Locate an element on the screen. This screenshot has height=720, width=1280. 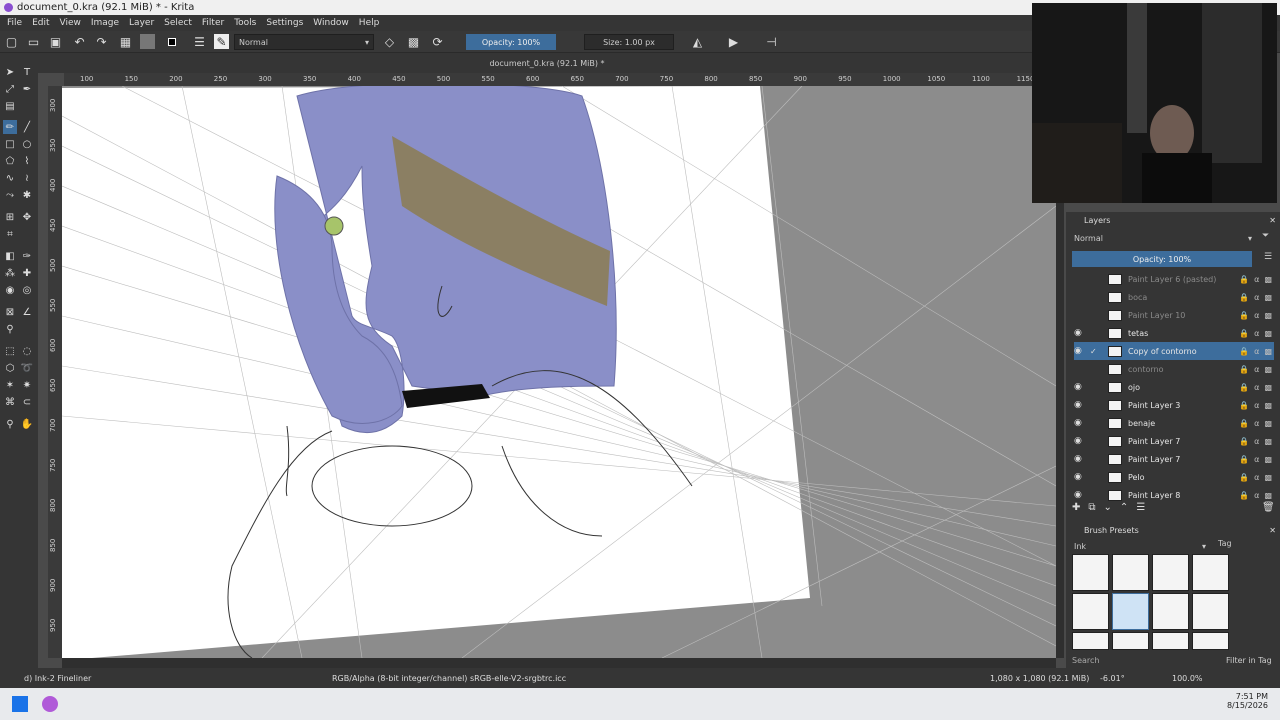
contiguous-selection-tool-icon: ✶ is located at coordinates (10, 385).